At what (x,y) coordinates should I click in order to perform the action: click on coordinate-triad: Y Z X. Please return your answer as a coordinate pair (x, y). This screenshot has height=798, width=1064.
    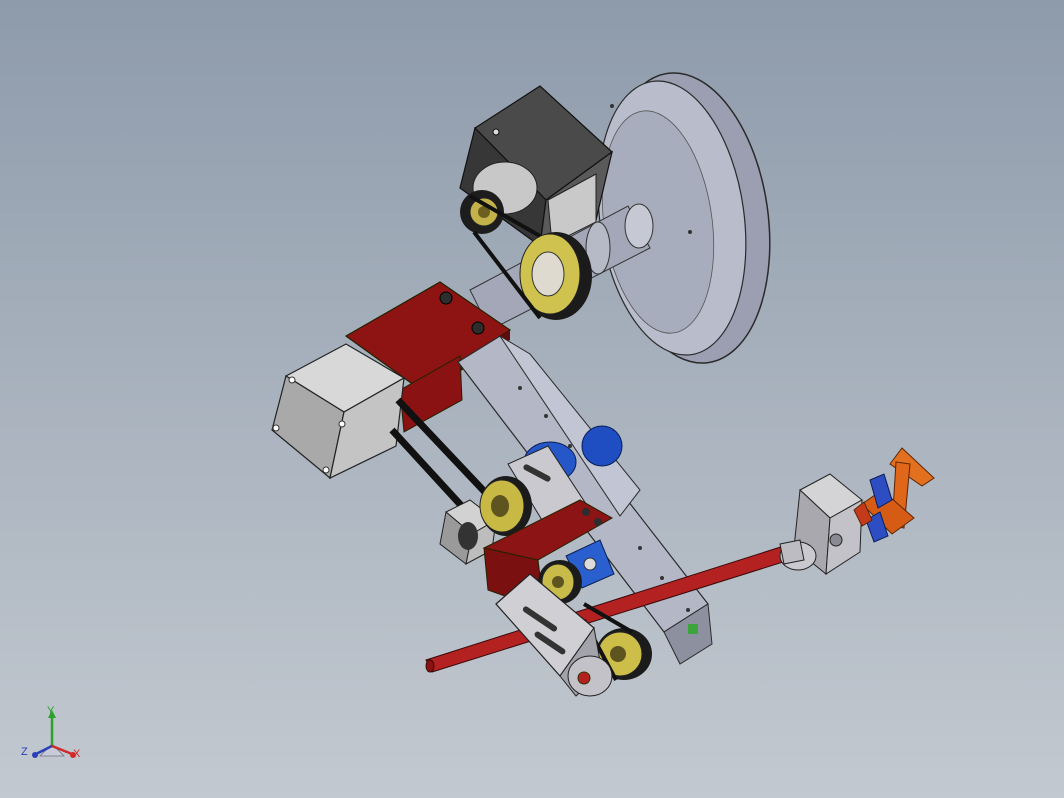
    Looking at the image, I should click on (53, 735).